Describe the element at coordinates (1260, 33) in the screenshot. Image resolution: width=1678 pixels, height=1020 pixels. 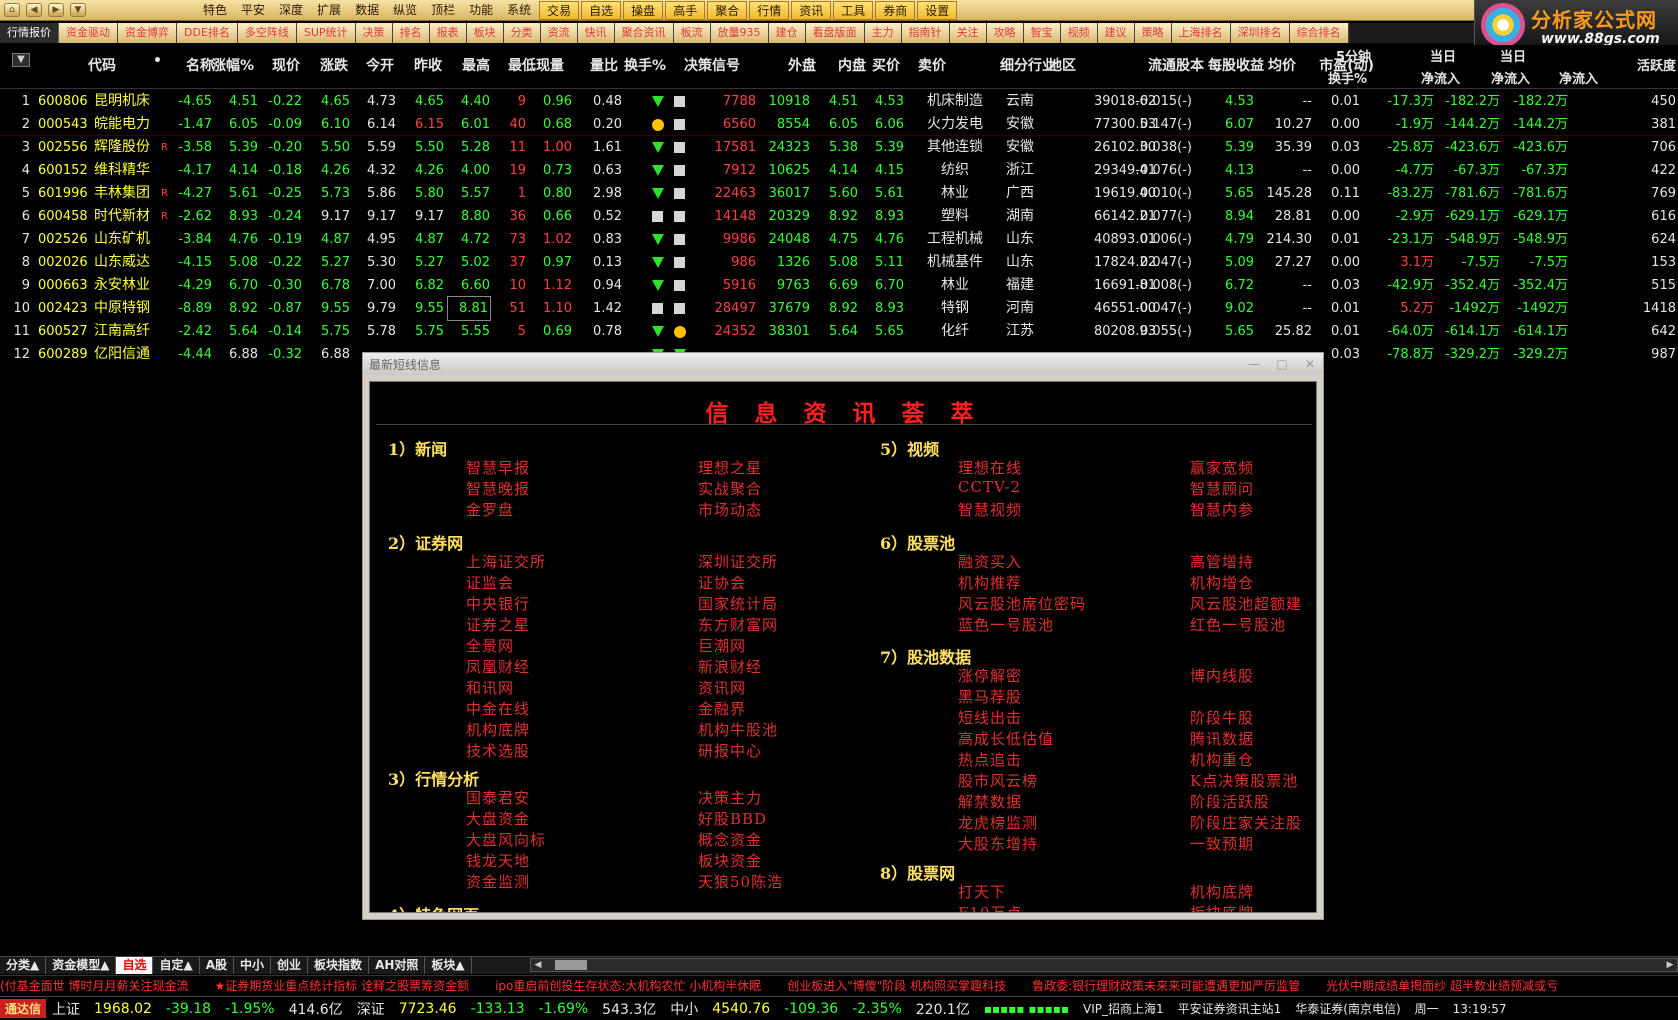
I see `function-tab: 深圳排名` at that location.